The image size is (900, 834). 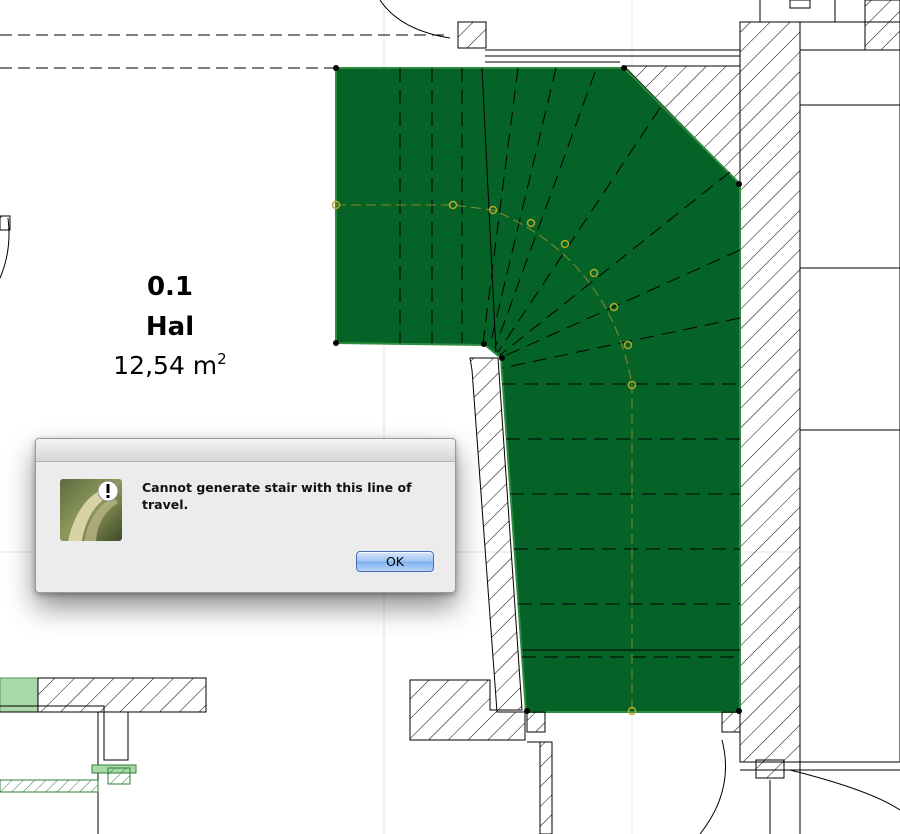 What do you see at coordinates (245, 450) in the screenshot?
I see `alert-titlebar` at bounding box center [245, 450].